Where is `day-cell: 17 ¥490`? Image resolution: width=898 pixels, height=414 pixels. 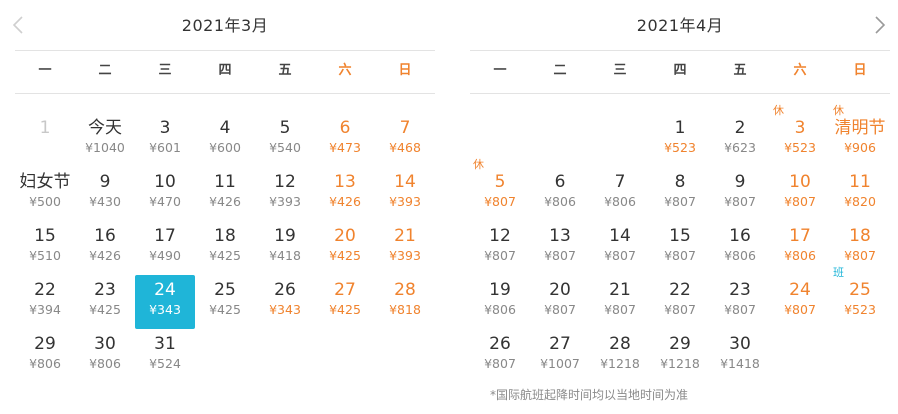 day-cell: 17 ¥490 is located at coordinates (165, 248).